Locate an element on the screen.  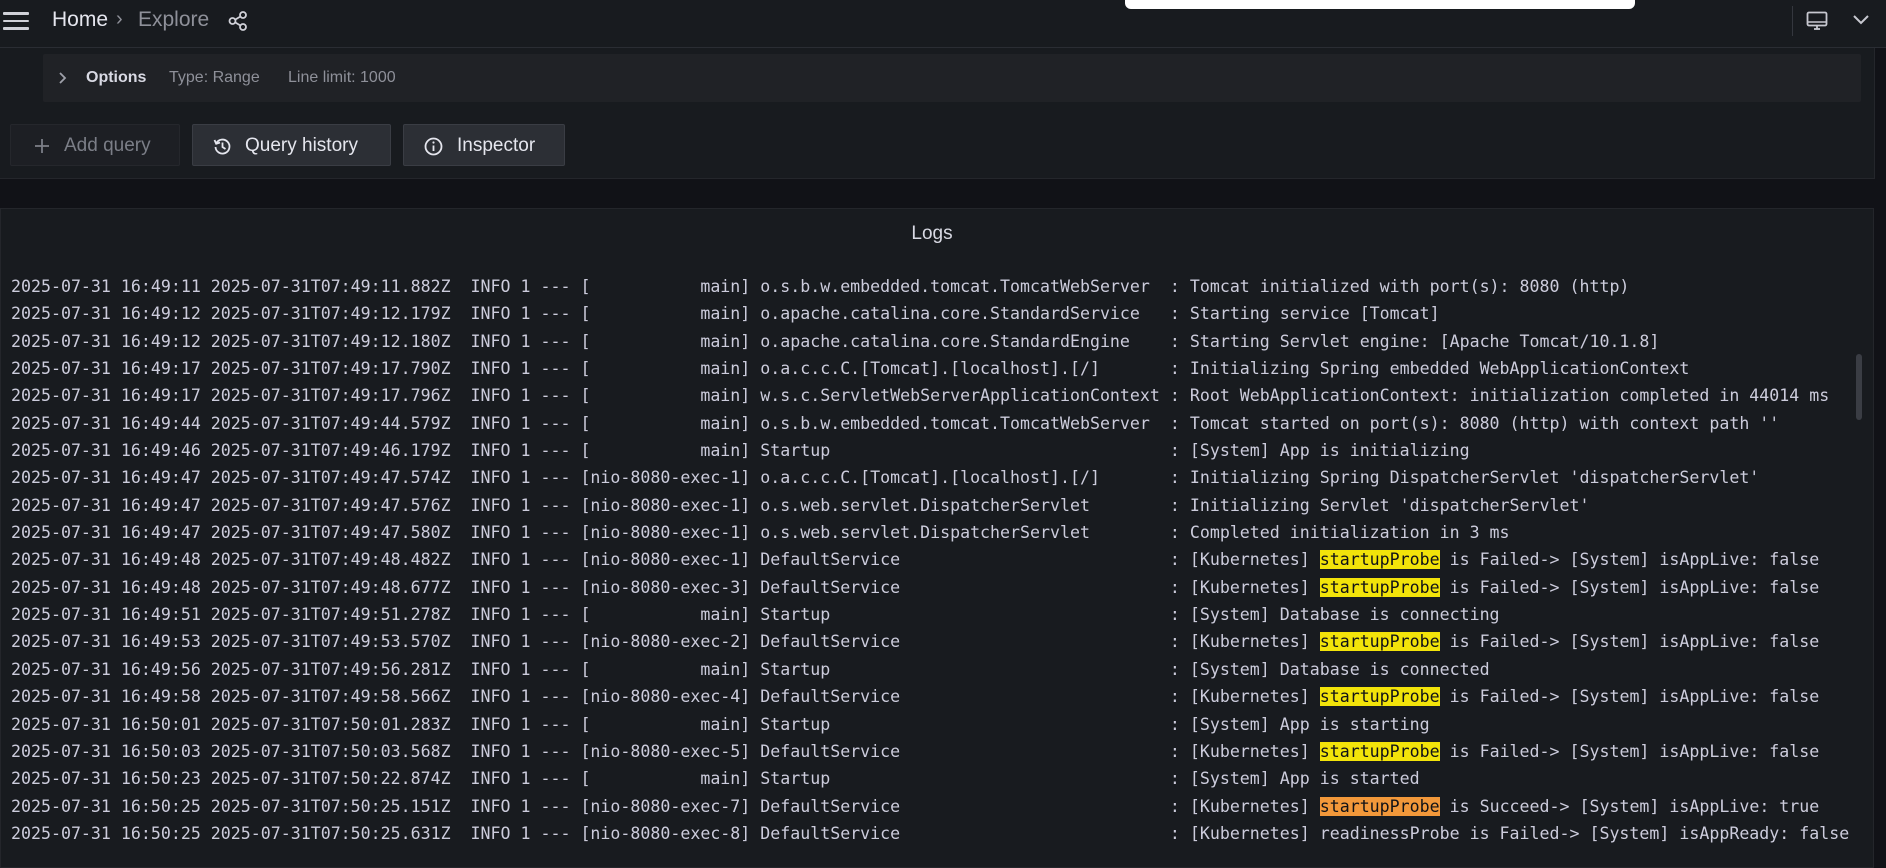
menu-icon is located at coordinates (16, 21).